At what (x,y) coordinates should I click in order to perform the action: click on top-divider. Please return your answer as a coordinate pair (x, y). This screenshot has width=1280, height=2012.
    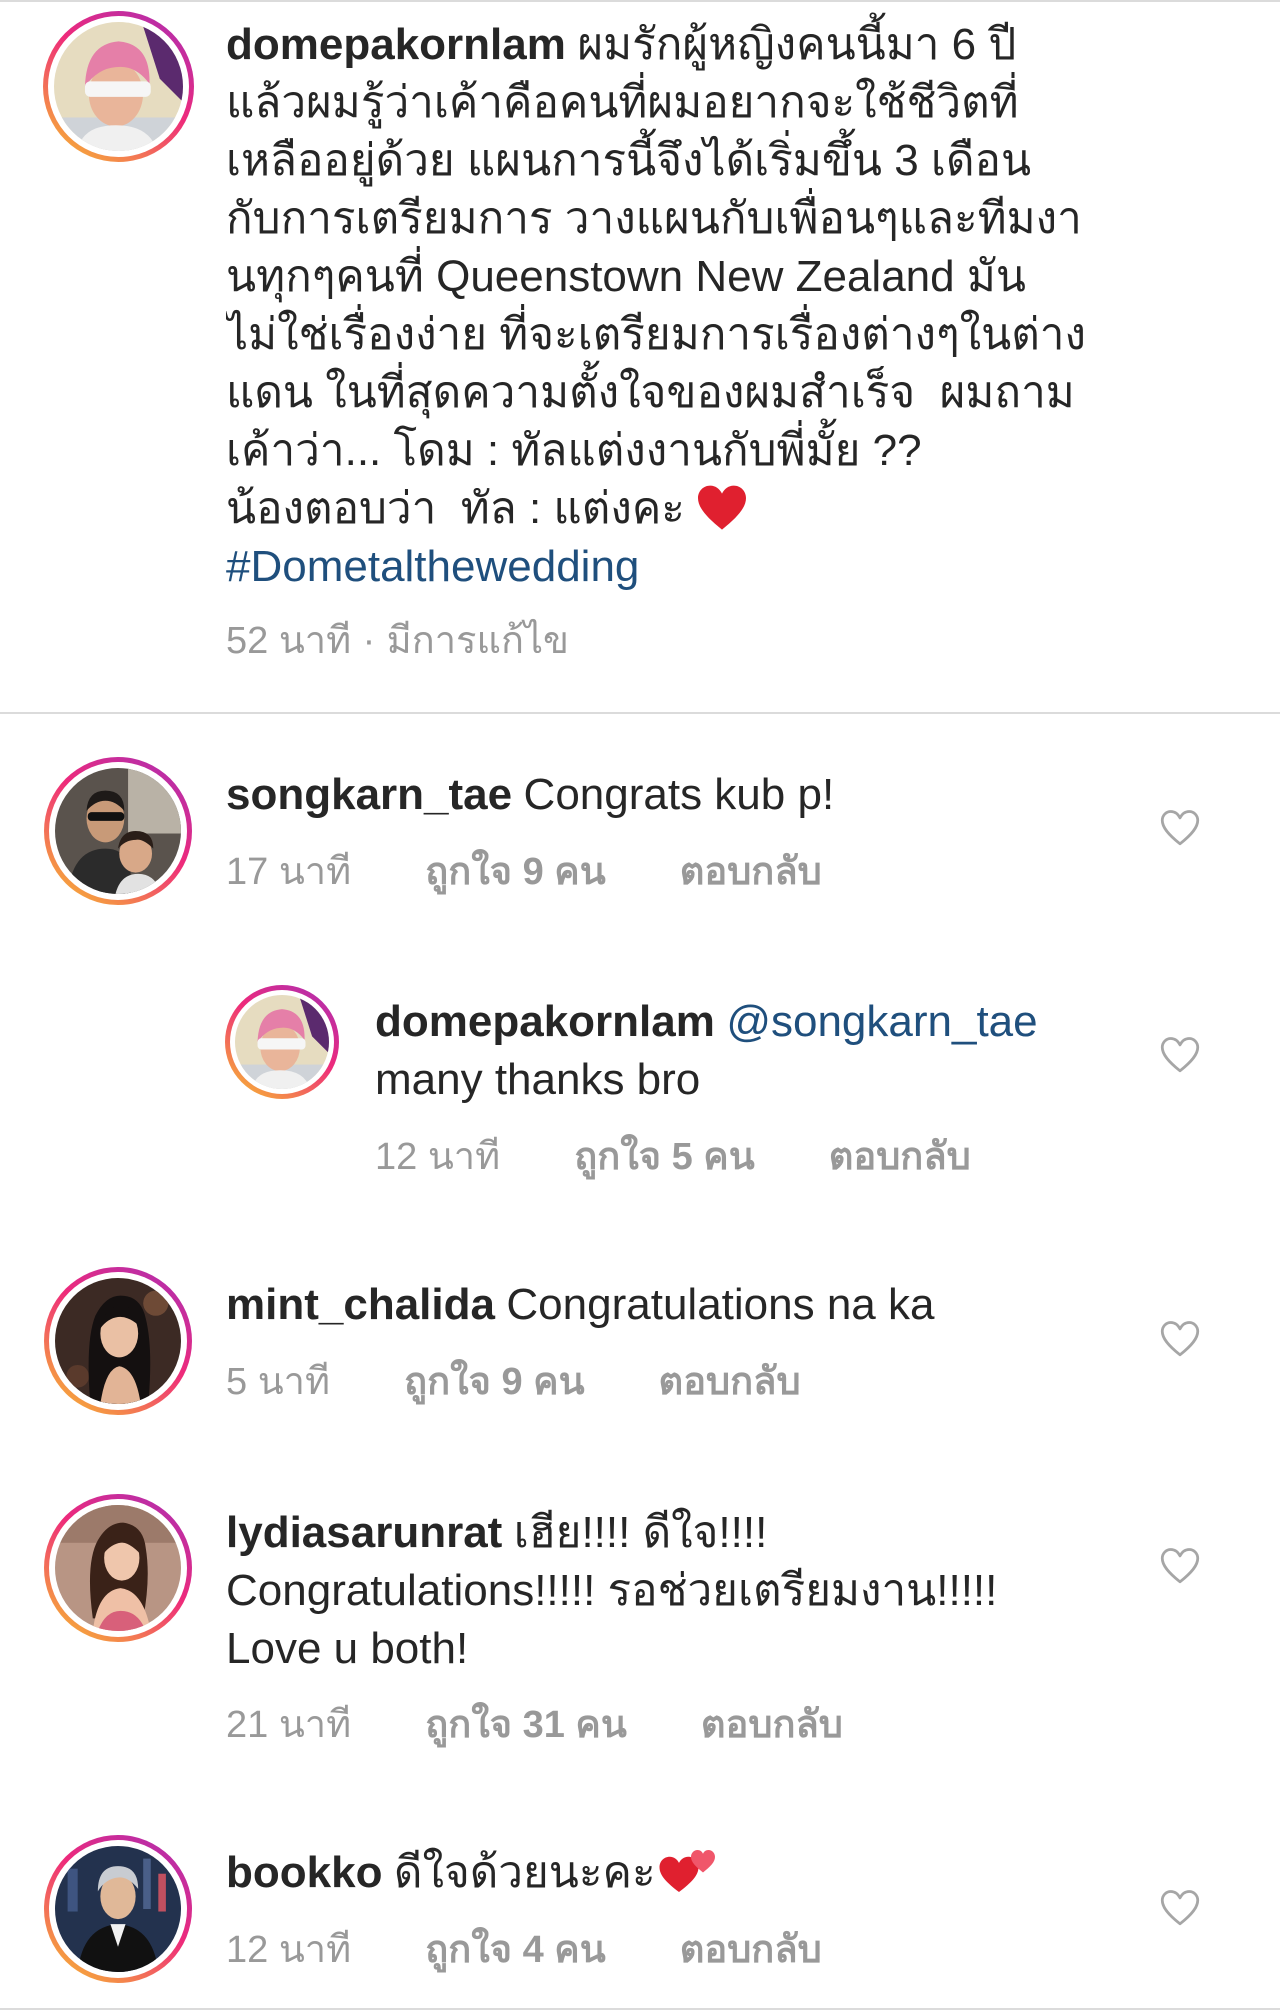
    Looking at the image, I should click on (640, 1).